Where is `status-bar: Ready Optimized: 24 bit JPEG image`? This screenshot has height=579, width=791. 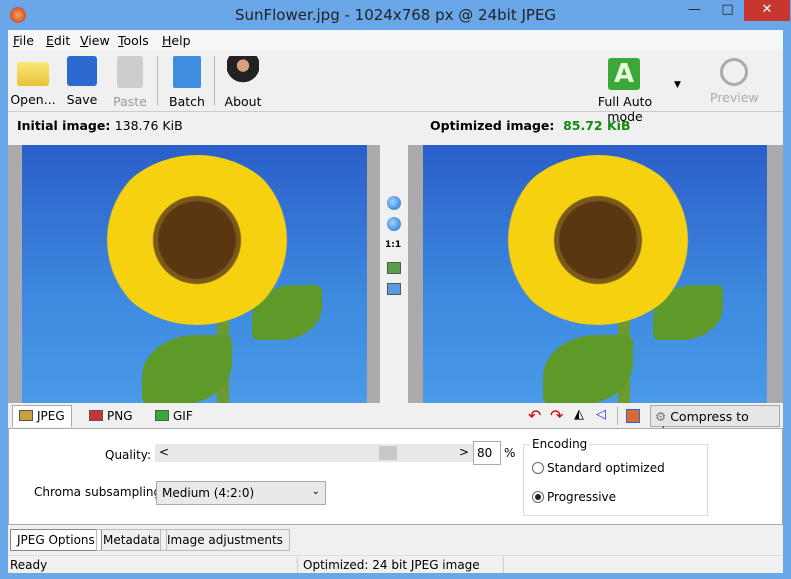 status-bar: Ready Optimized: 24 bit JPEG image is located at coordinates (395, 564).